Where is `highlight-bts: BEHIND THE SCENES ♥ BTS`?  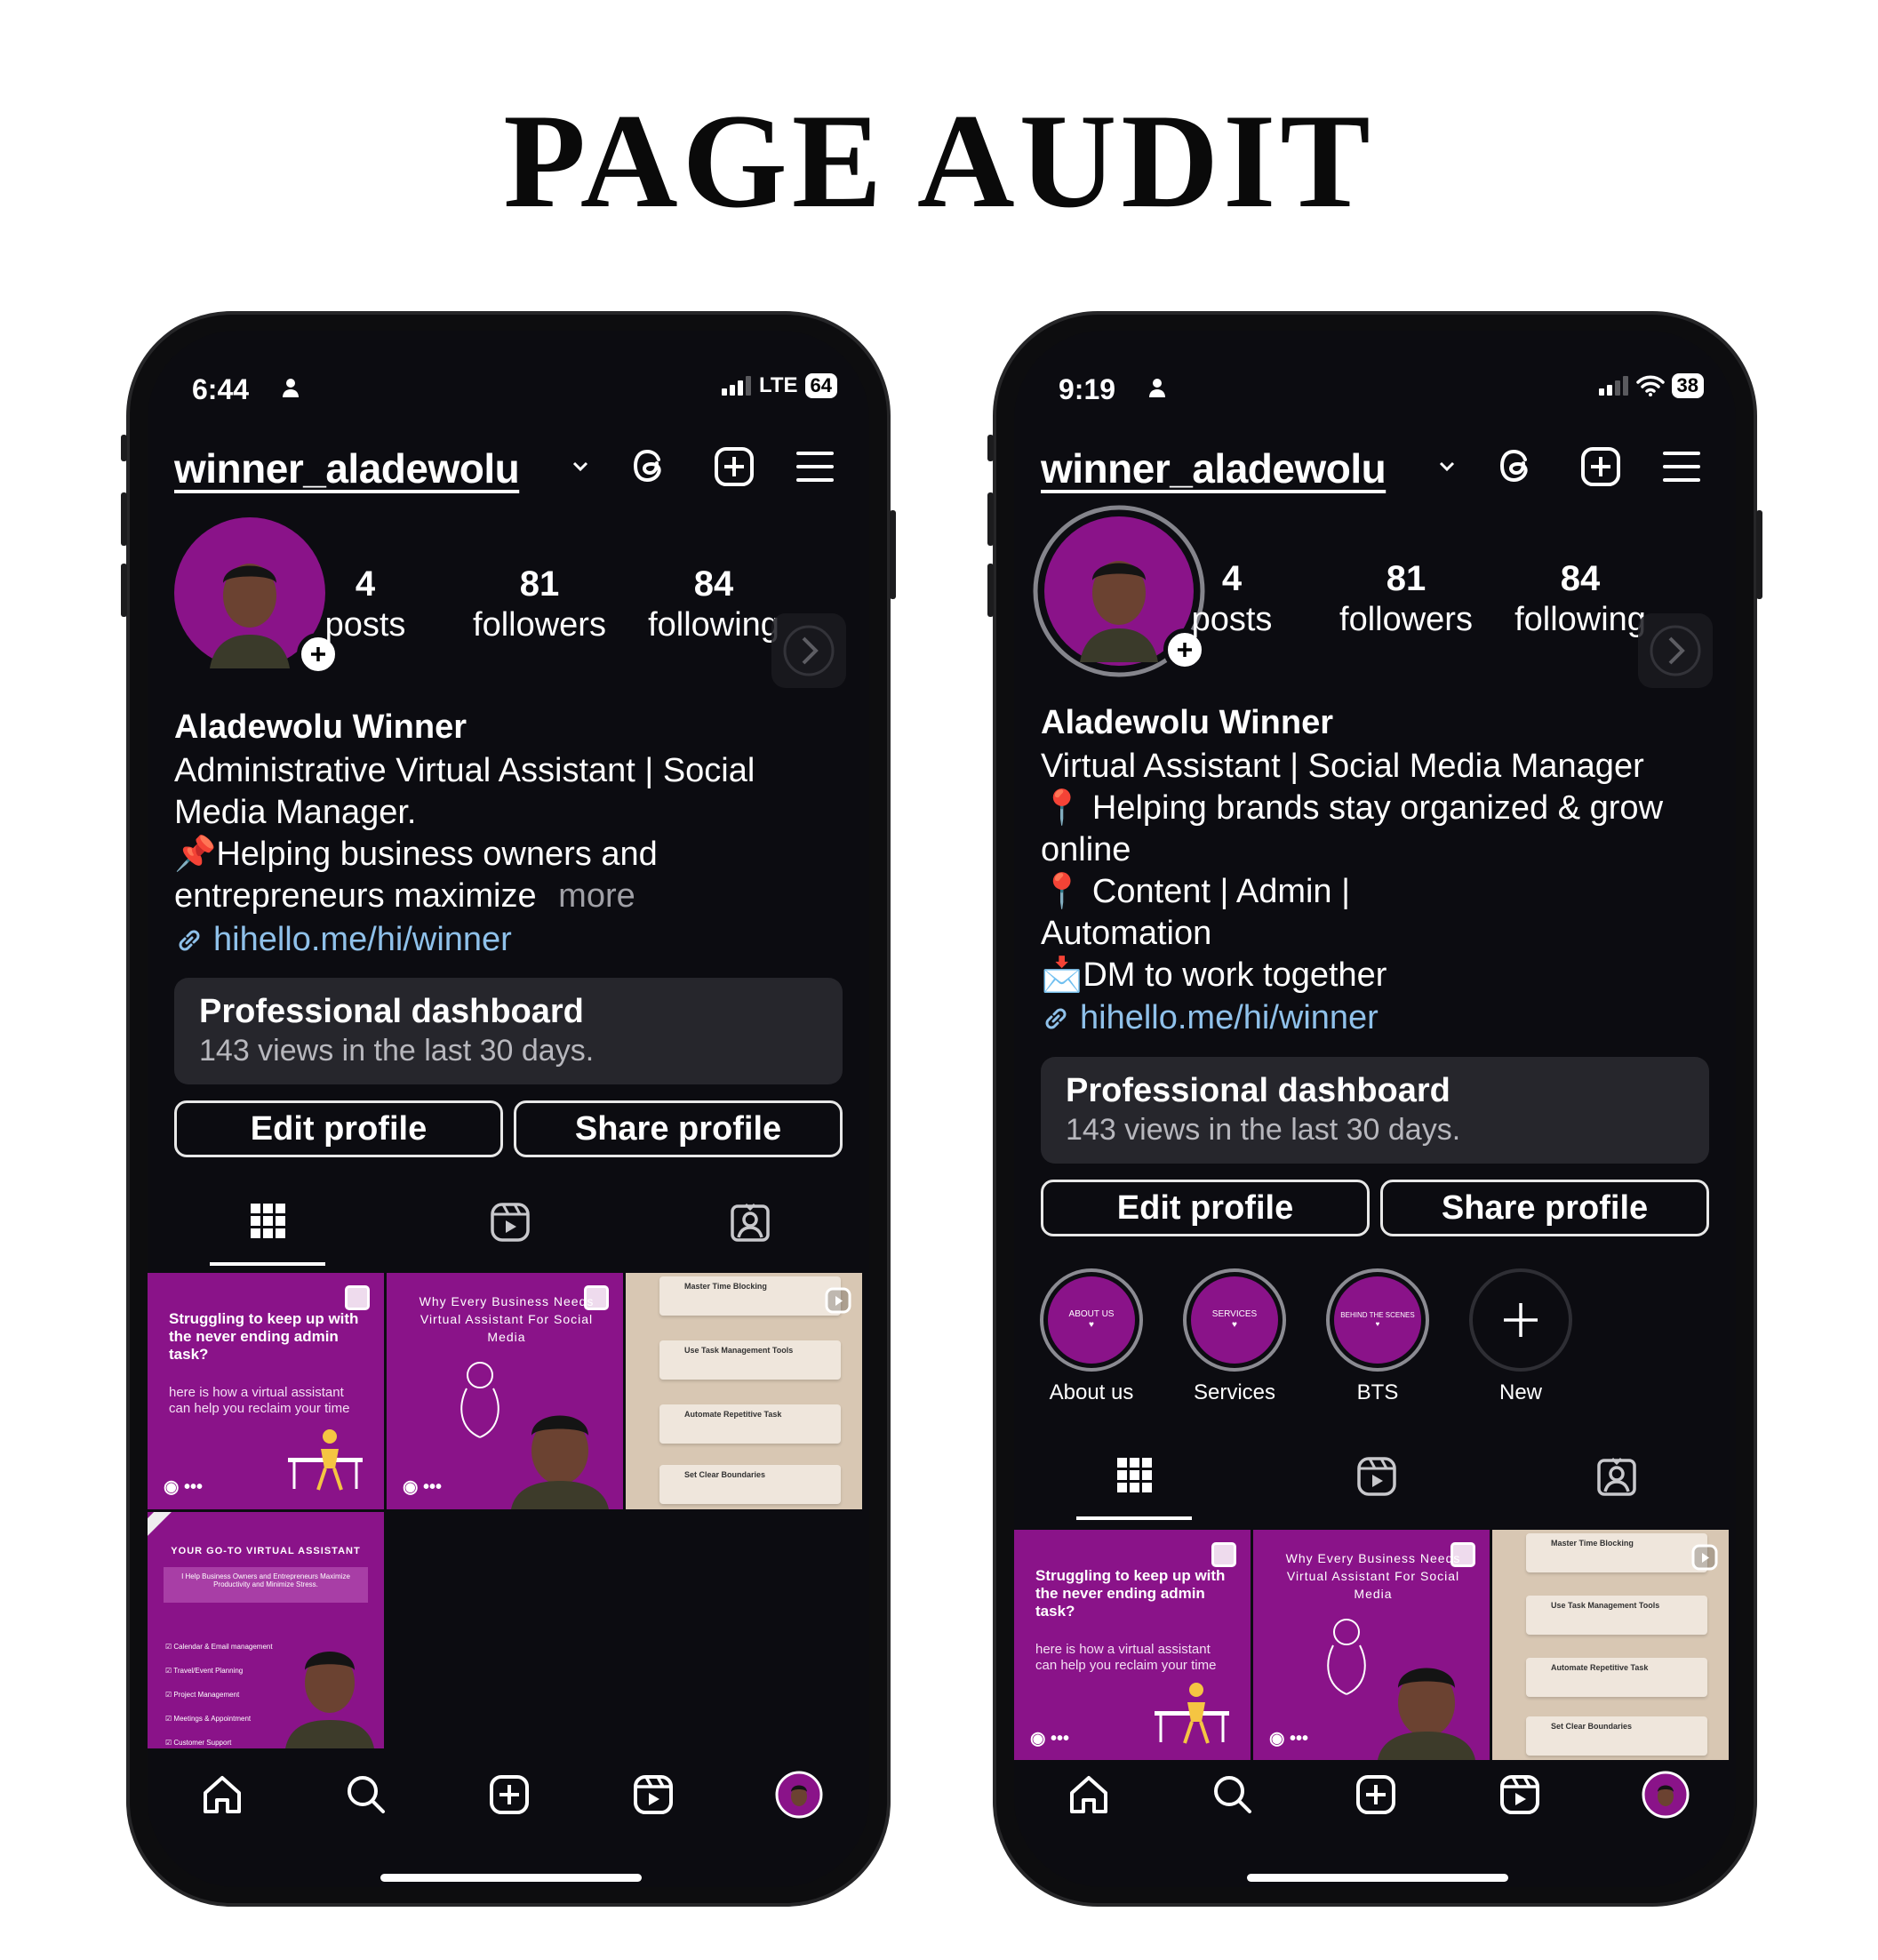 highlight-bts: BEHIND THE SCENES ♥ BTS is located at coordinates (1377, 1336).